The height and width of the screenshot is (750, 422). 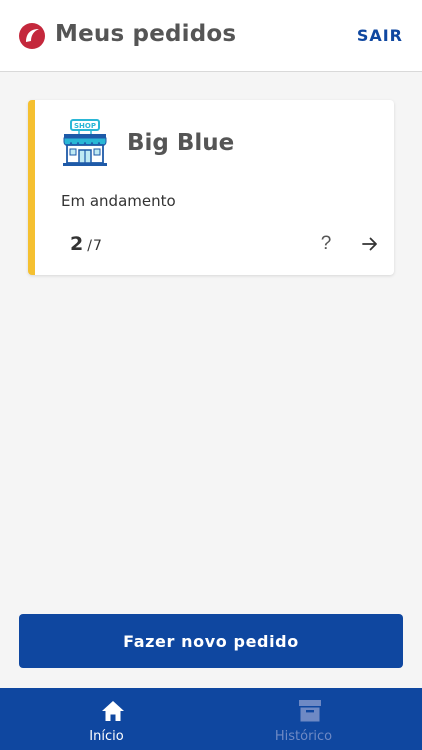 I want to click on brand-logo-icon, so click(x=32, y=36).